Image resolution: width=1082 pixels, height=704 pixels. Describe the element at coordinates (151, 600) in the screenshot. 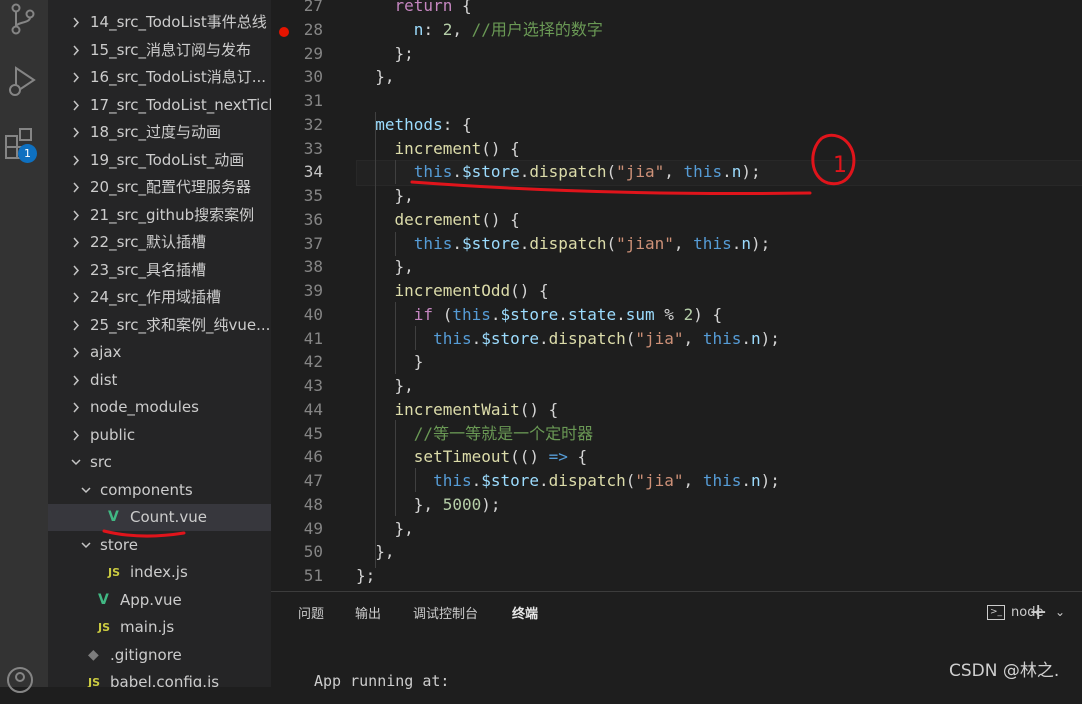

I see `tree-item-label: App.vue` at that location.